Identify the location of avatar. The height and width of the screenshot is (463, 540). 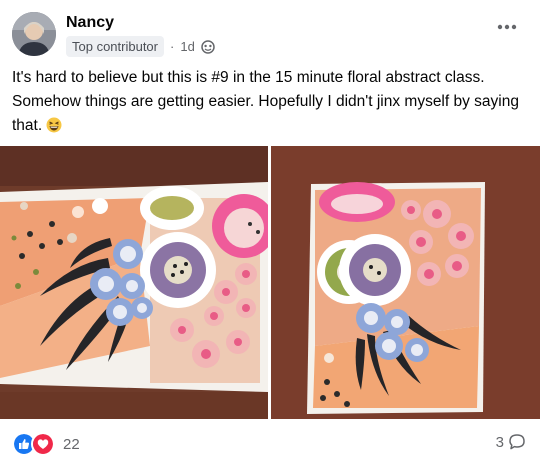
(34, 34).